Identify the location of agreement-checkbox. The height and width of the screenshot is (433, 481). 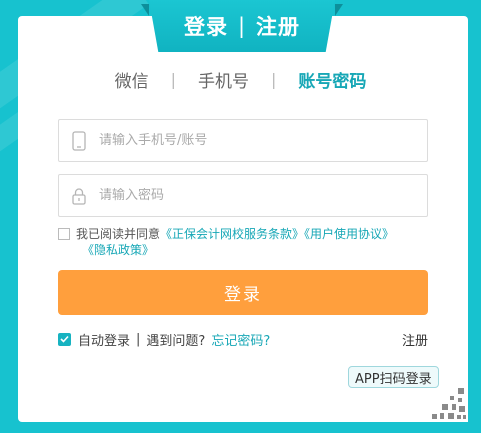
(64, 234).